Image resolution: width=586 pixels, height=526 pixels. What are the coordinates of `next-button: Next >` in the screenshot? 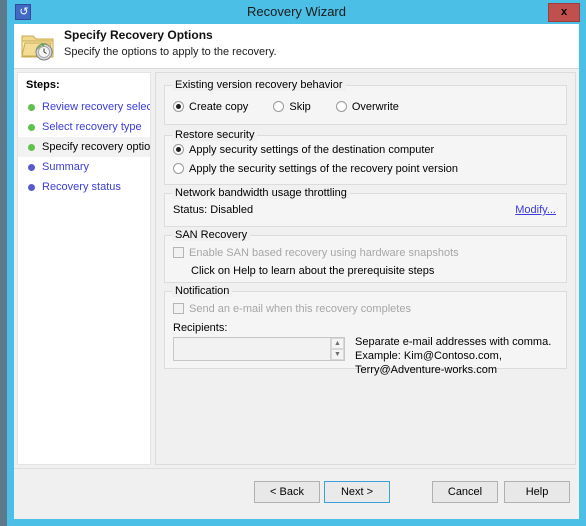 It's located at (357, 492).